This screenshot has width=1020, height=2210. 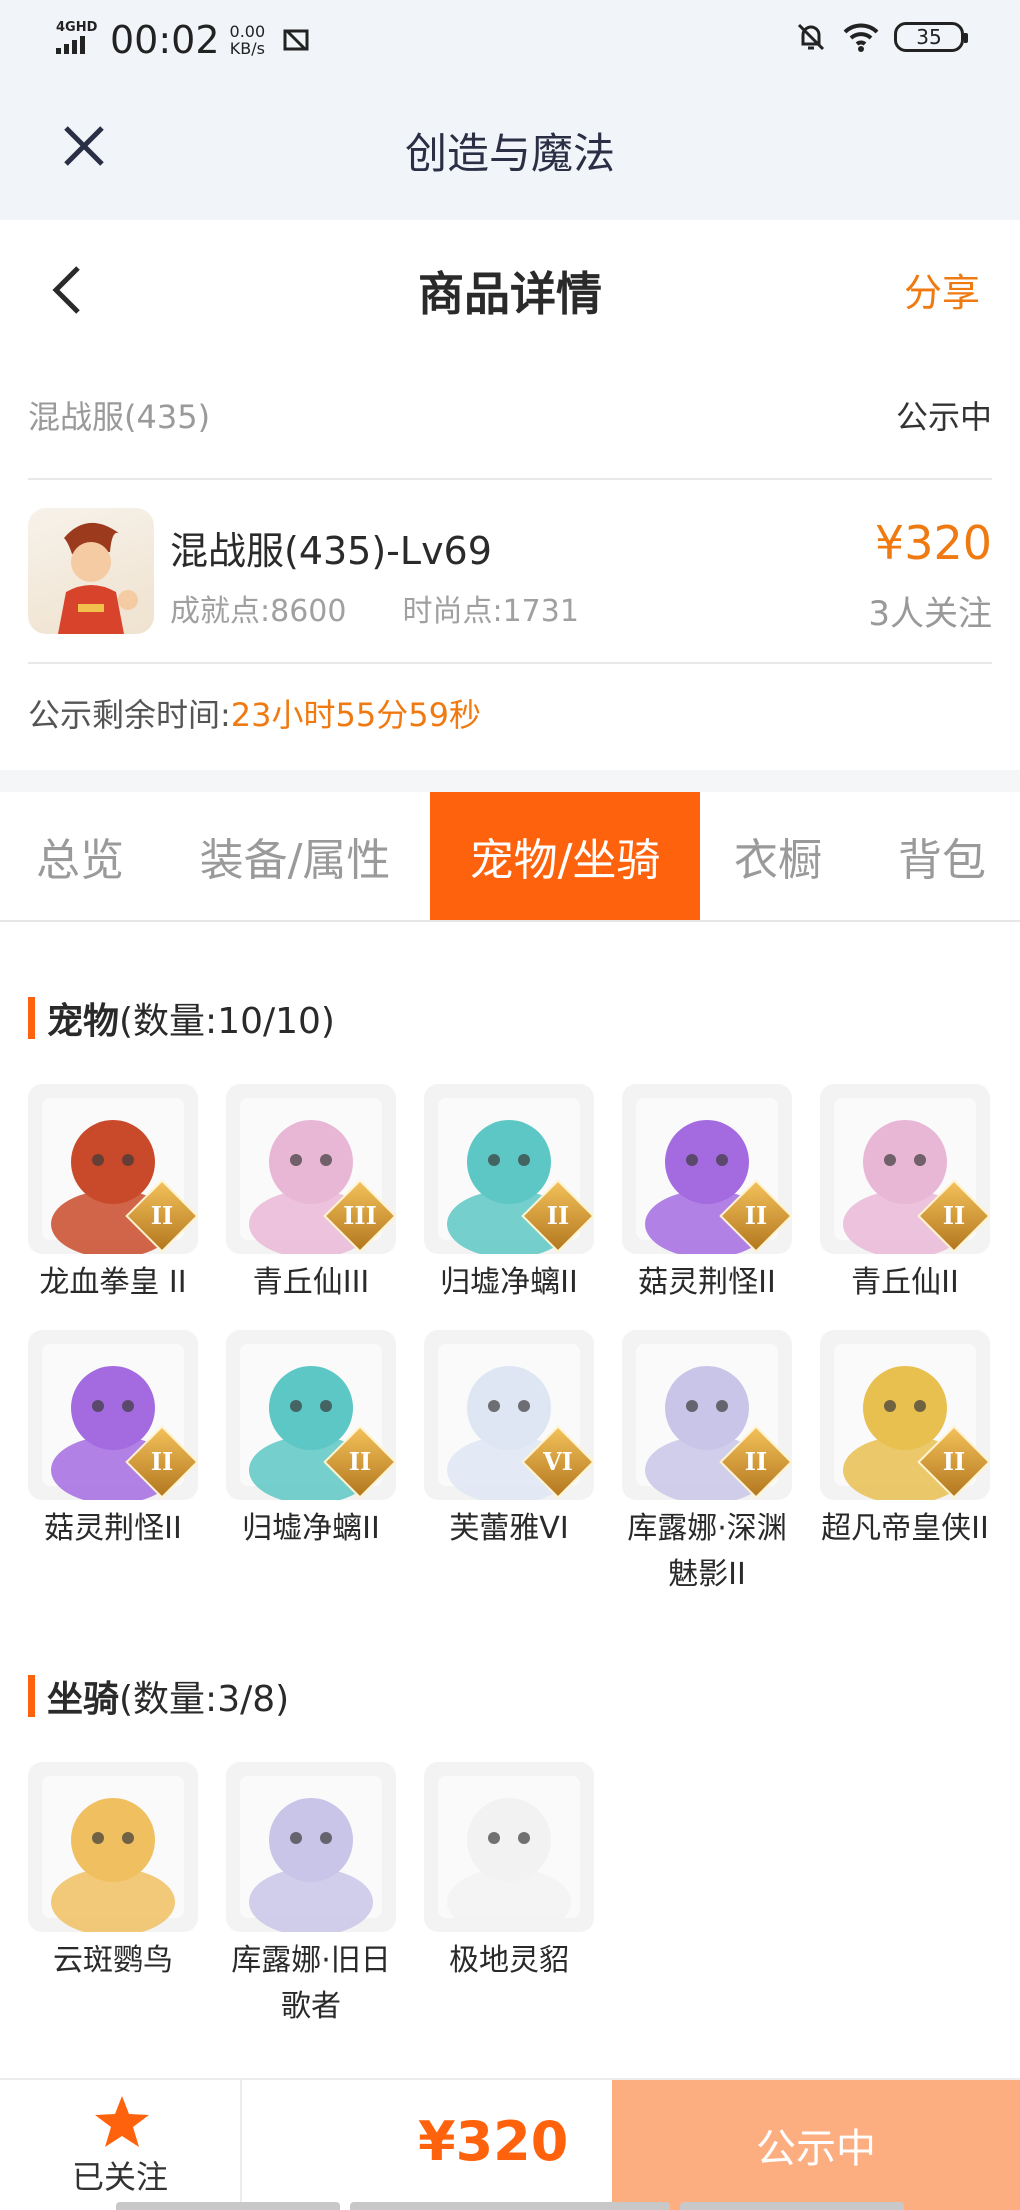 I want to click on listing-status: 公示中, so click(x=943, y=417).